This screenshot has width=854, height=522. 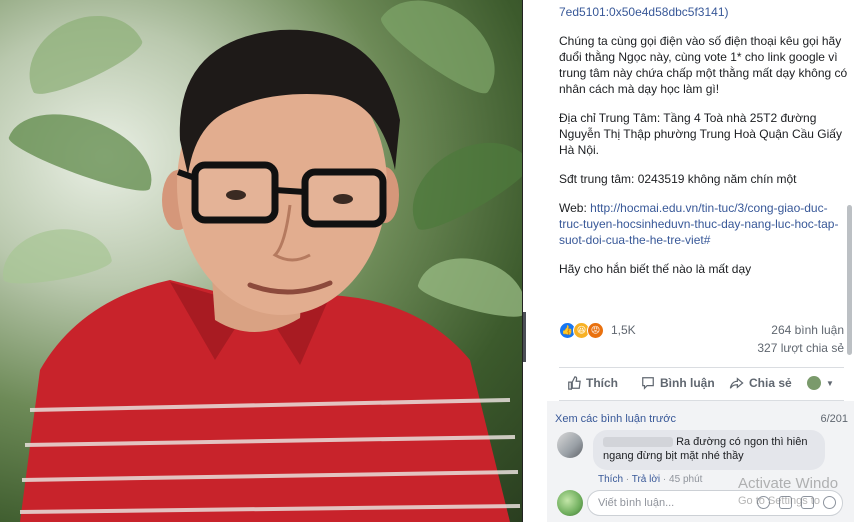 I want to click on scrollbar, so click(x=849, y=280).